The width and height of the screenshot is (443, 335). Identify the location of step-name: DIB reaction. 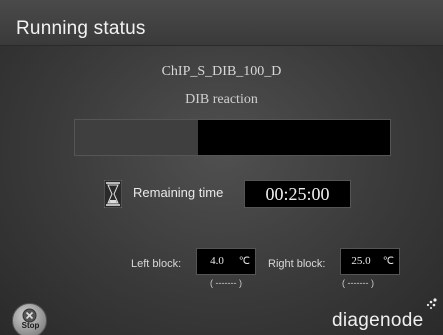
(221, 99).